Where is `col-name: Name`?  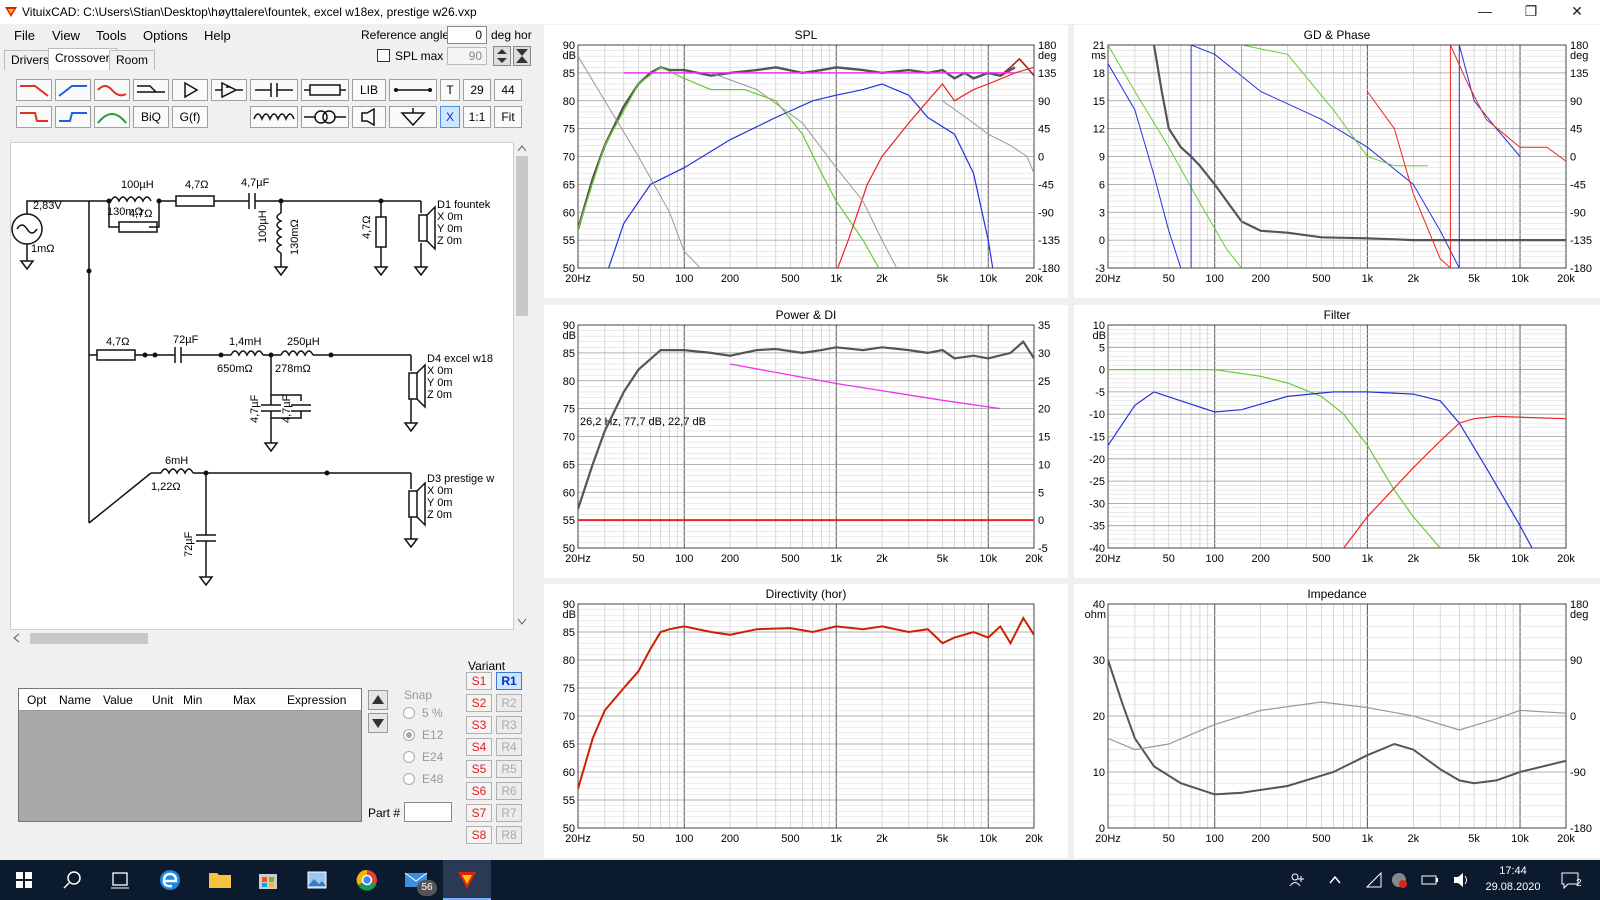
col-name: Name is located at coordinates (75, 700).